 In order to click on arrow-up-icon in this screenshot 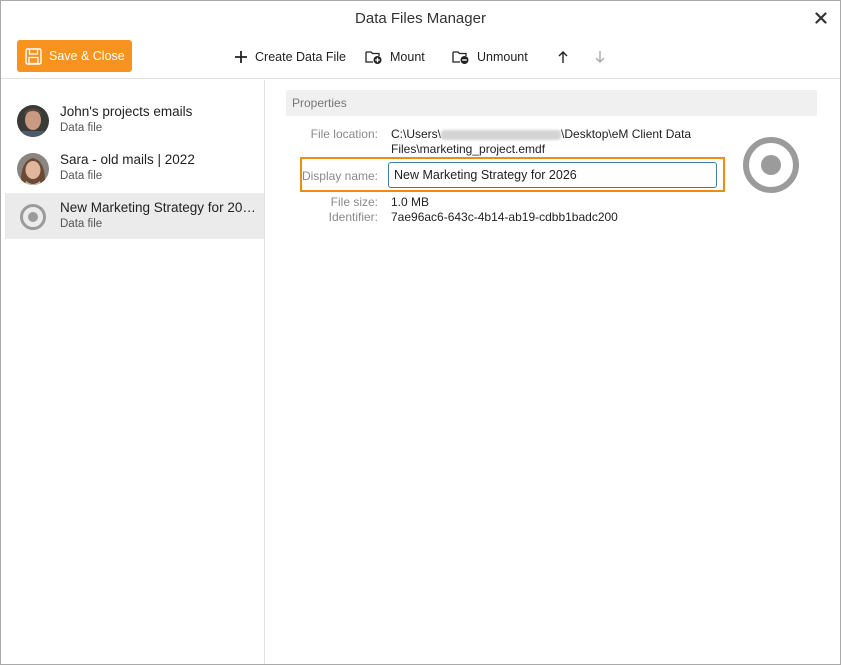, I will do `click(563, 57)`.